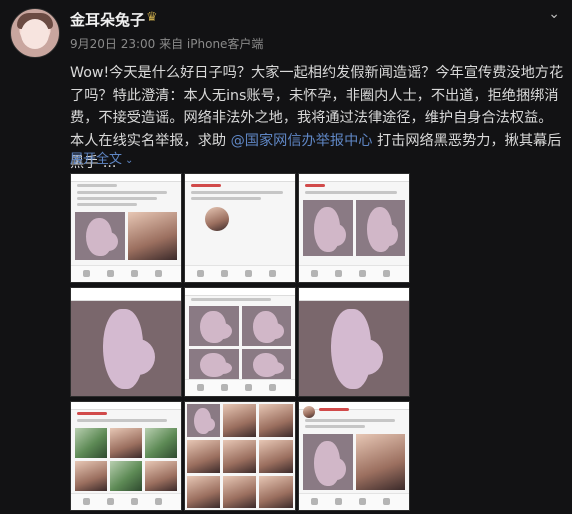 The image size is (572, 514). Describe the element at coordinates (152, 17) in the screenshot. I see `crown-icon: ♛` at that location.